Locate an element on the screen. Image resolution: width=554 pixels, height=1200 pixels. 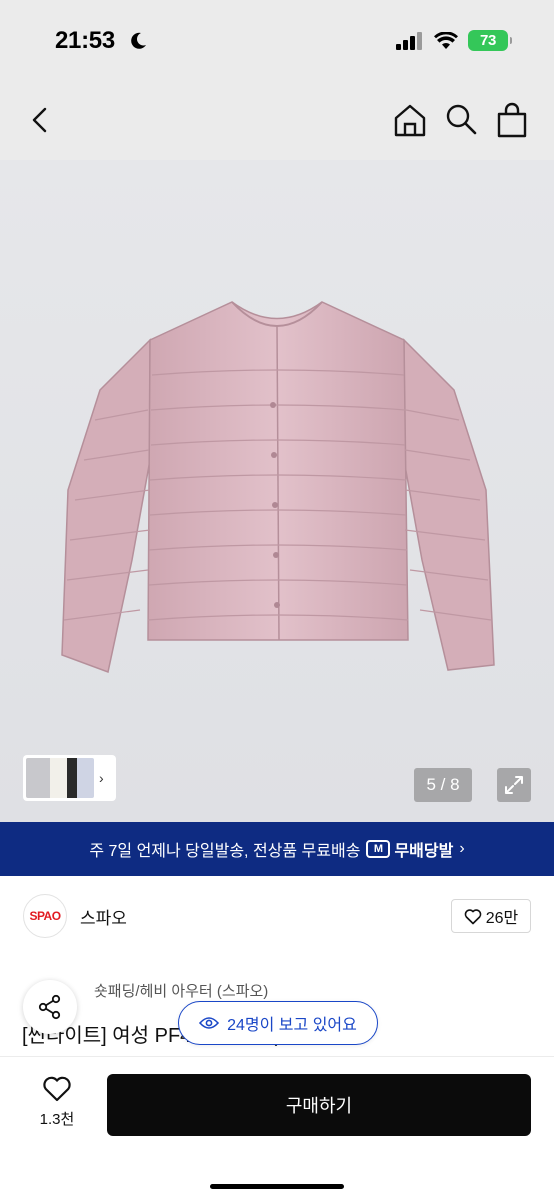
banner-brand-label: 무배당발 is located at coordinates (424, 851).